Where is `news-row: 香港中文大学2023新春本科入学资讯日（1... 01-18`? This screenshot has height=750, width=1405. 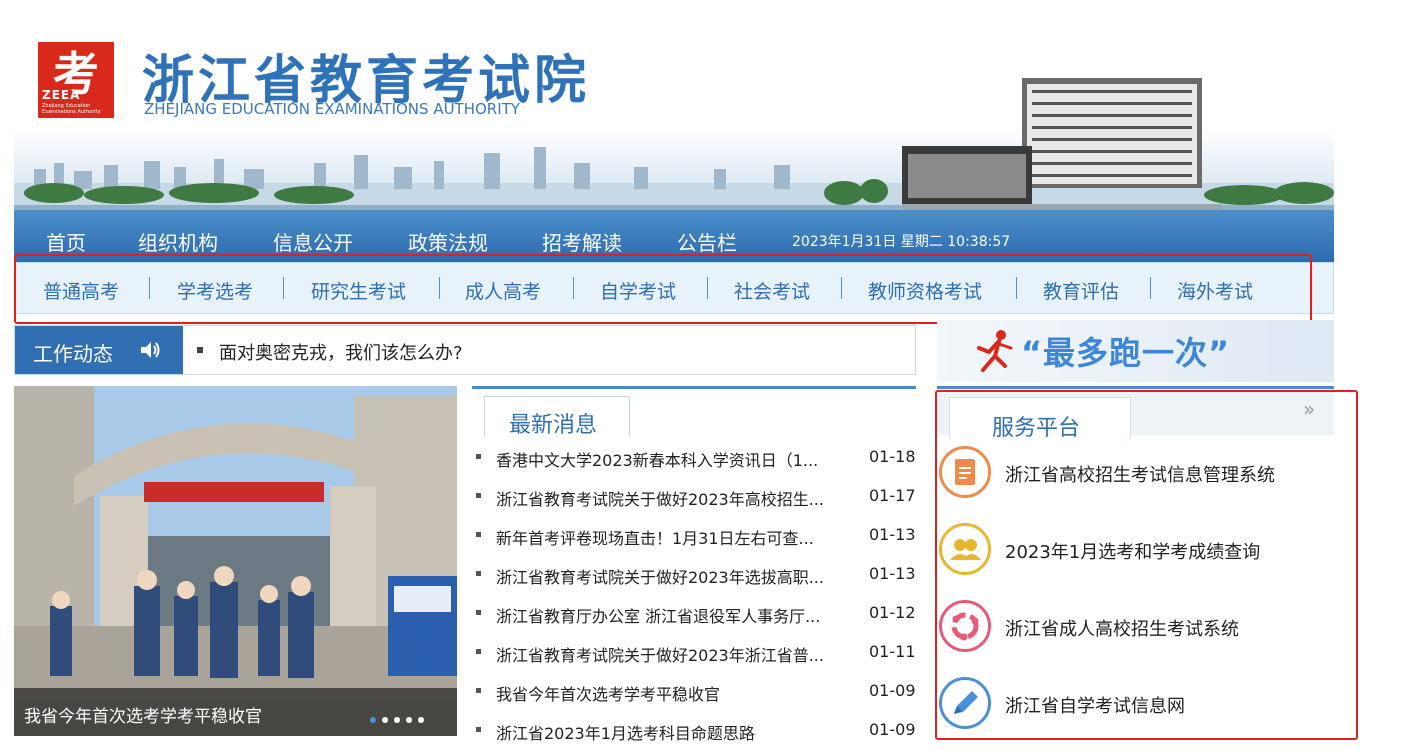
news-row: 香港中文大学2023新春本科入学资讯日（1... 01-18 is located at coordinates (694, 457).